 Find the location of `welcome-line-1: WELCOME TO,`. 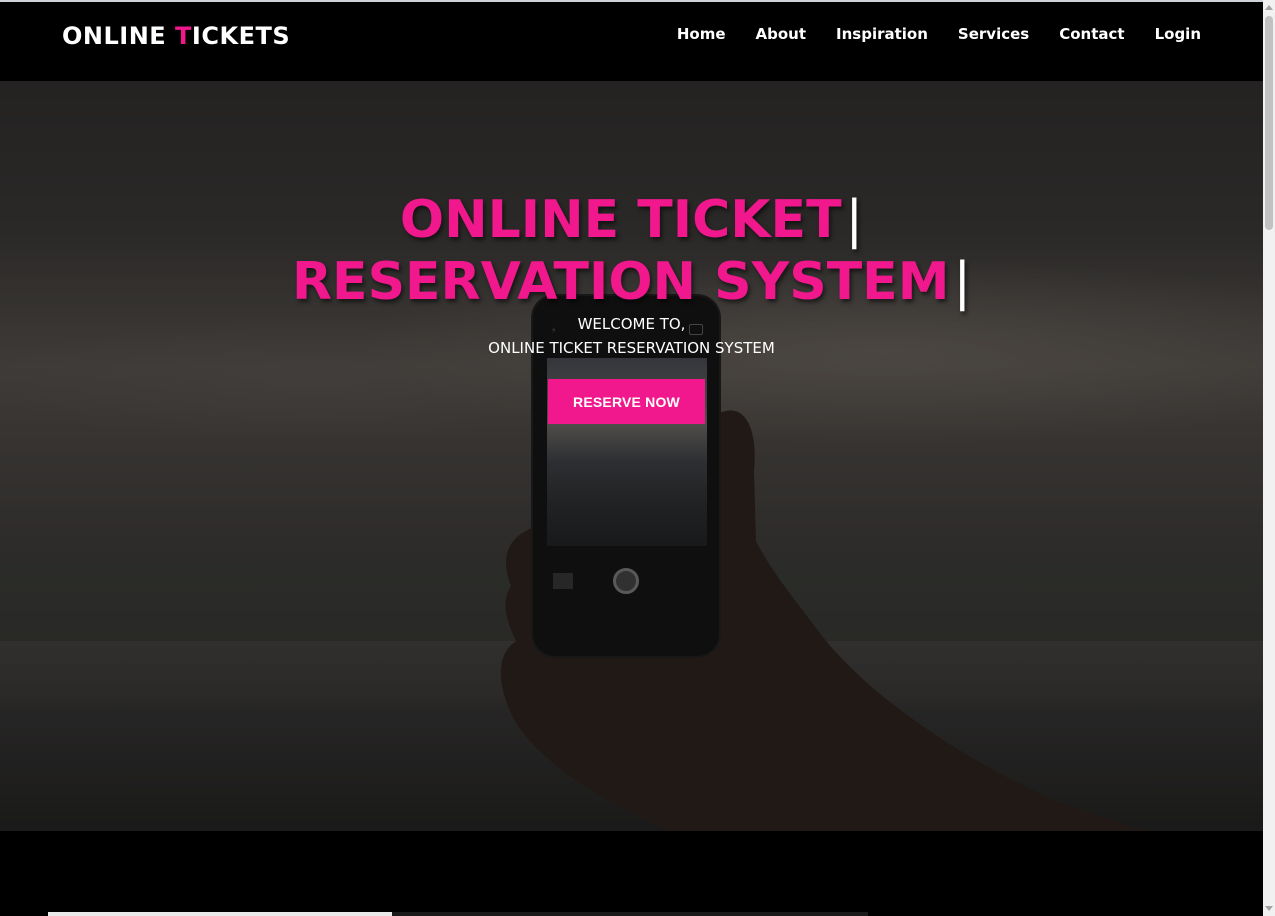

welcome-line-1: WELCOME TO, is located at coordinates (631, 324).